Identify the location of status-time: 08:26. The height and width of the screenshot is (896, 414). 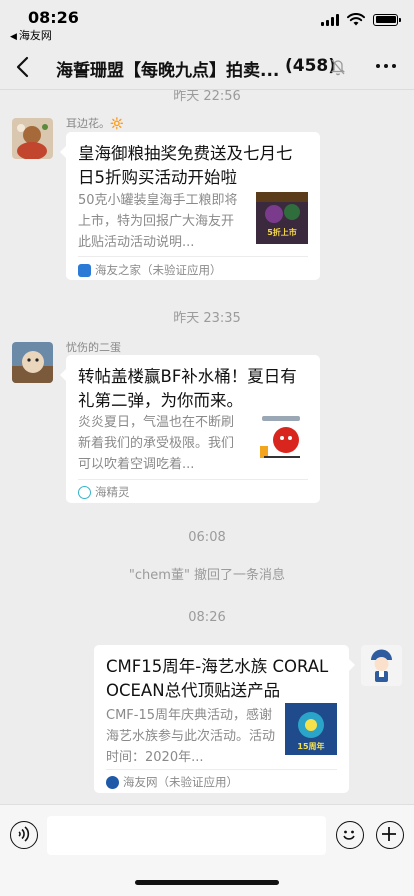
(53, 17).